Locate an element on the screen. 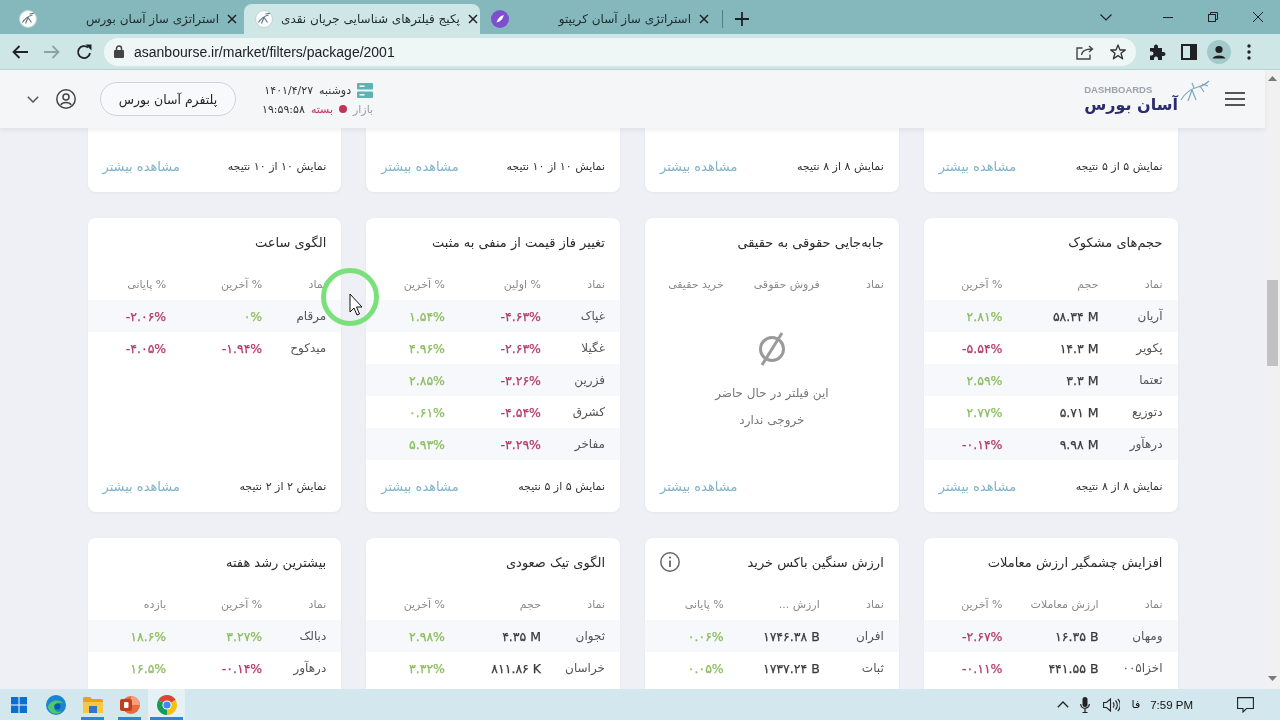 Image resolution: width=1280 pixels, height=720 pixels. ticker-symbol: کشرق is located at coordinates (588, 412).